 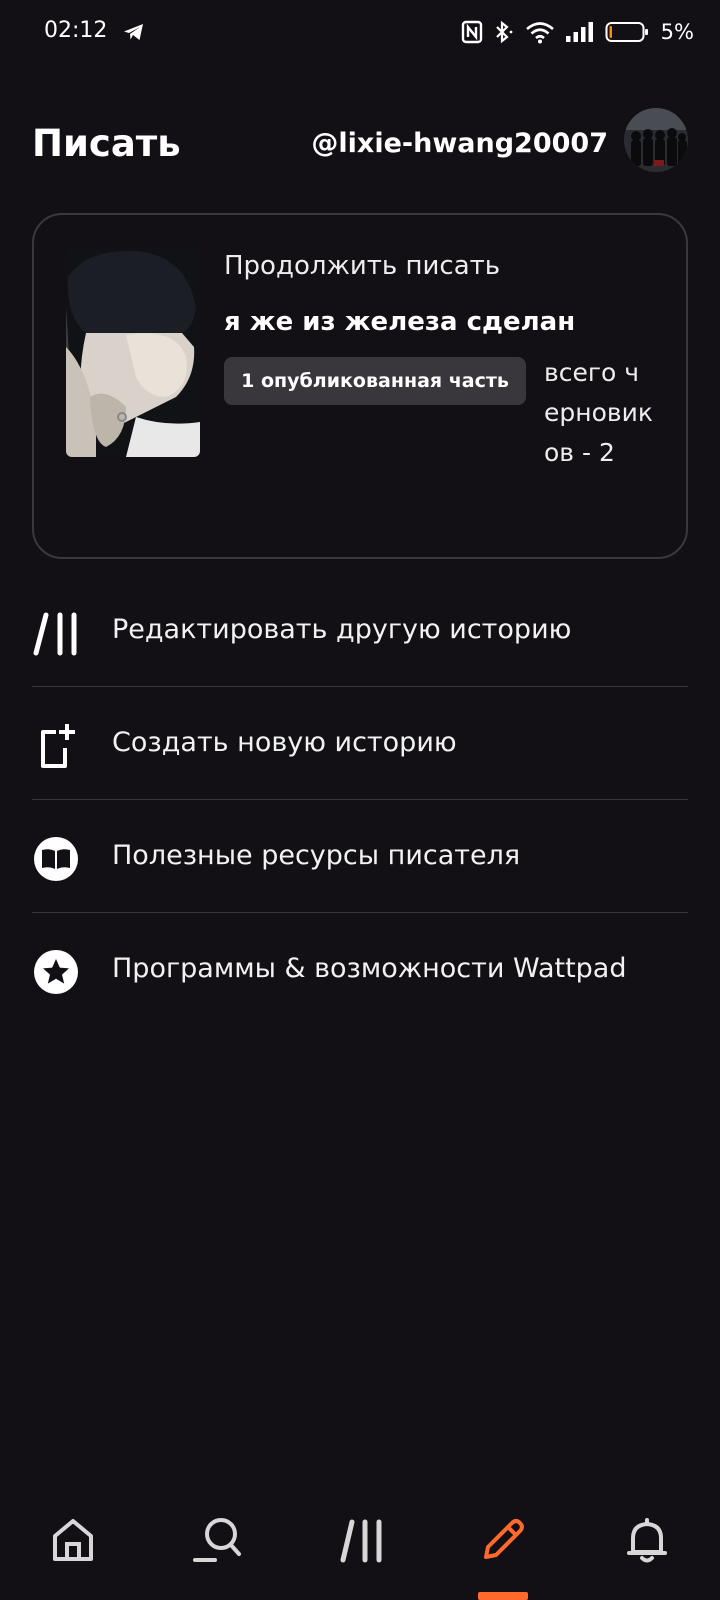 What do you see at coordinates (362, 266) in the screenshot?
I see `continue-writing-label: Продолжить писать` at bounding box center [362, 266].